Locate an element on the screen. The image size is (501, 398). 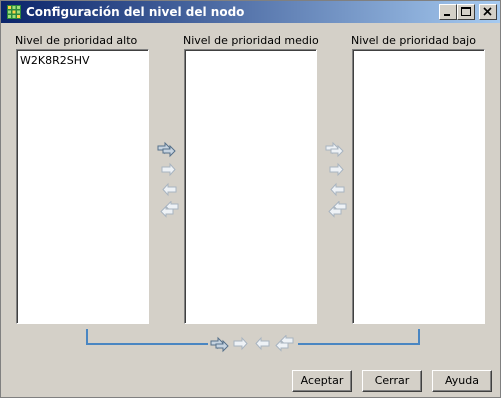
medium-priority-label: Nivel de prioridad medio is located at coordinates (251, 40).